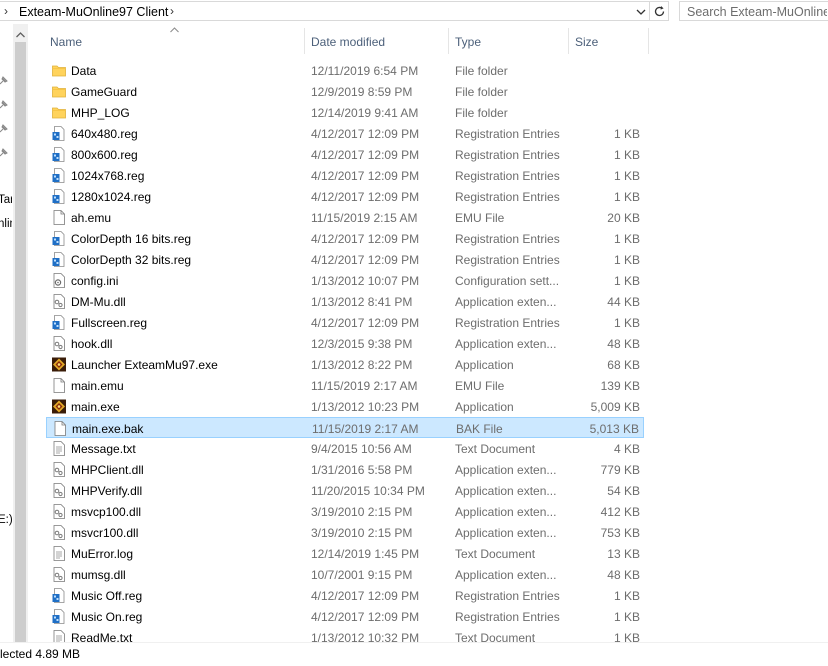 The image size is (828, 666). What do you see at coordinates (6, 224) in the screenshot?
I see `nav-item-label: nlin` at bounding box center [6, 224].